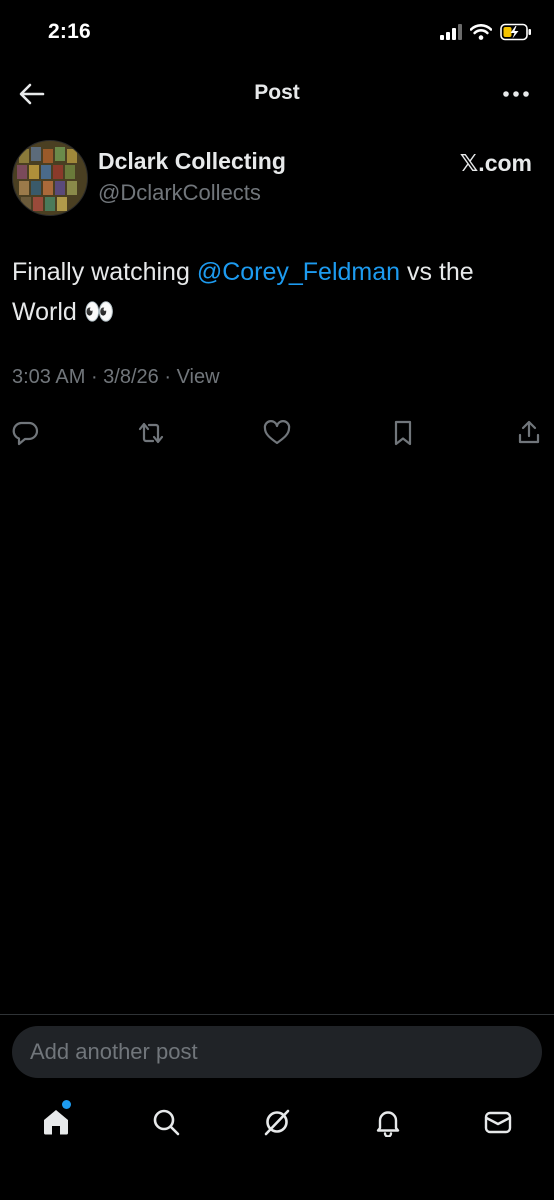  I want to click on bookmark-icon, so click(403, 433).